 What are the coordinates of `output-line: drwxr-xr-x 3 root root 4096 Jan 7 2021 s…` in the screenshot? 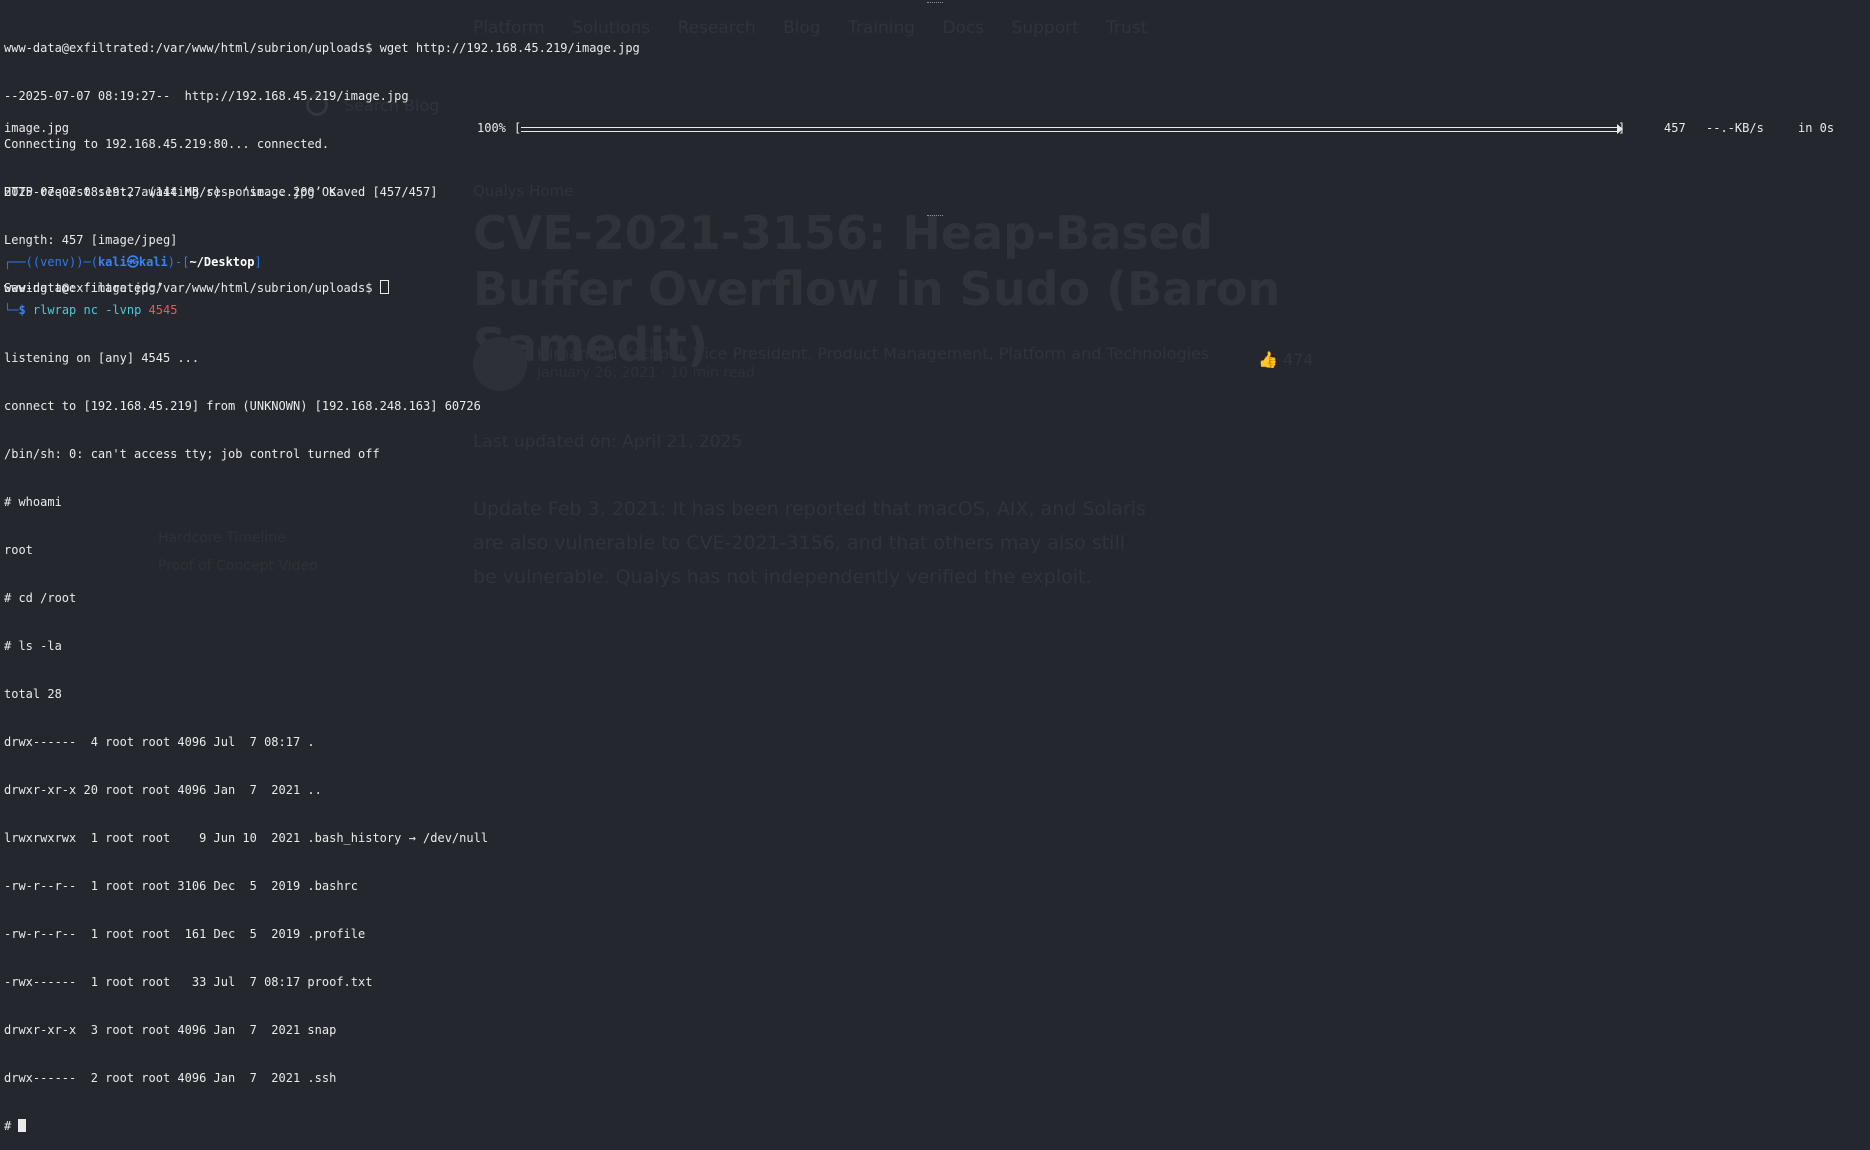 It's located at (170, 1030).